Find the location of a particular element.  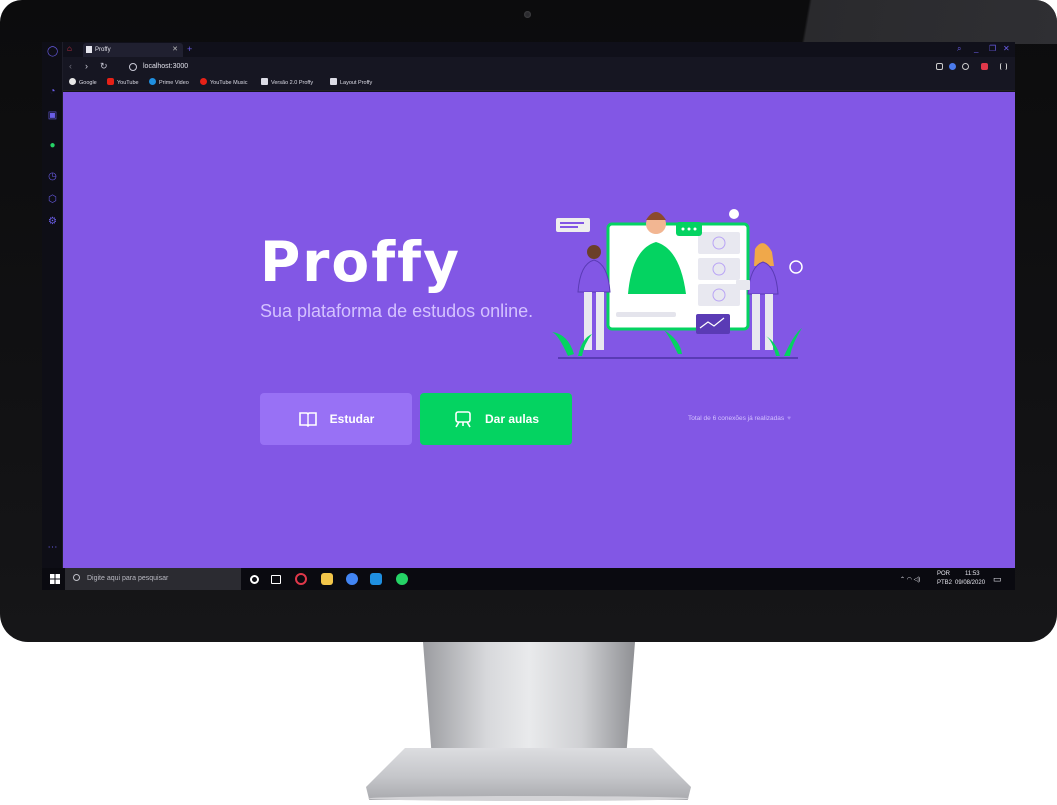

hero-illustration is located at coordinates (677, 284).